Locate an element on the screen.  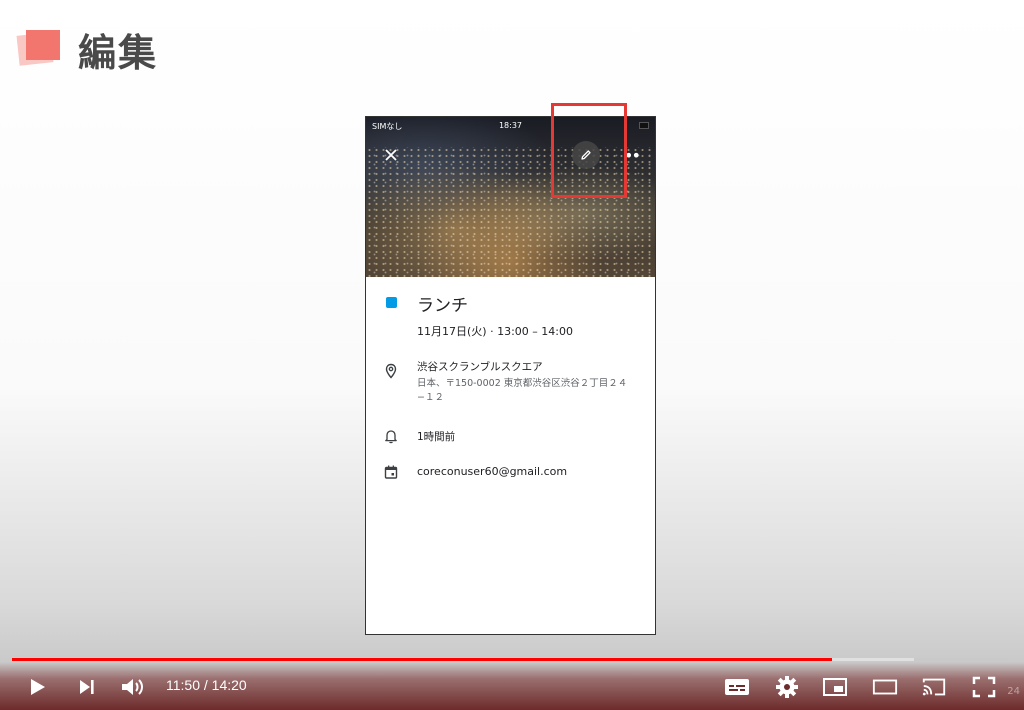
cast-button is located at coordinates (934, 687).